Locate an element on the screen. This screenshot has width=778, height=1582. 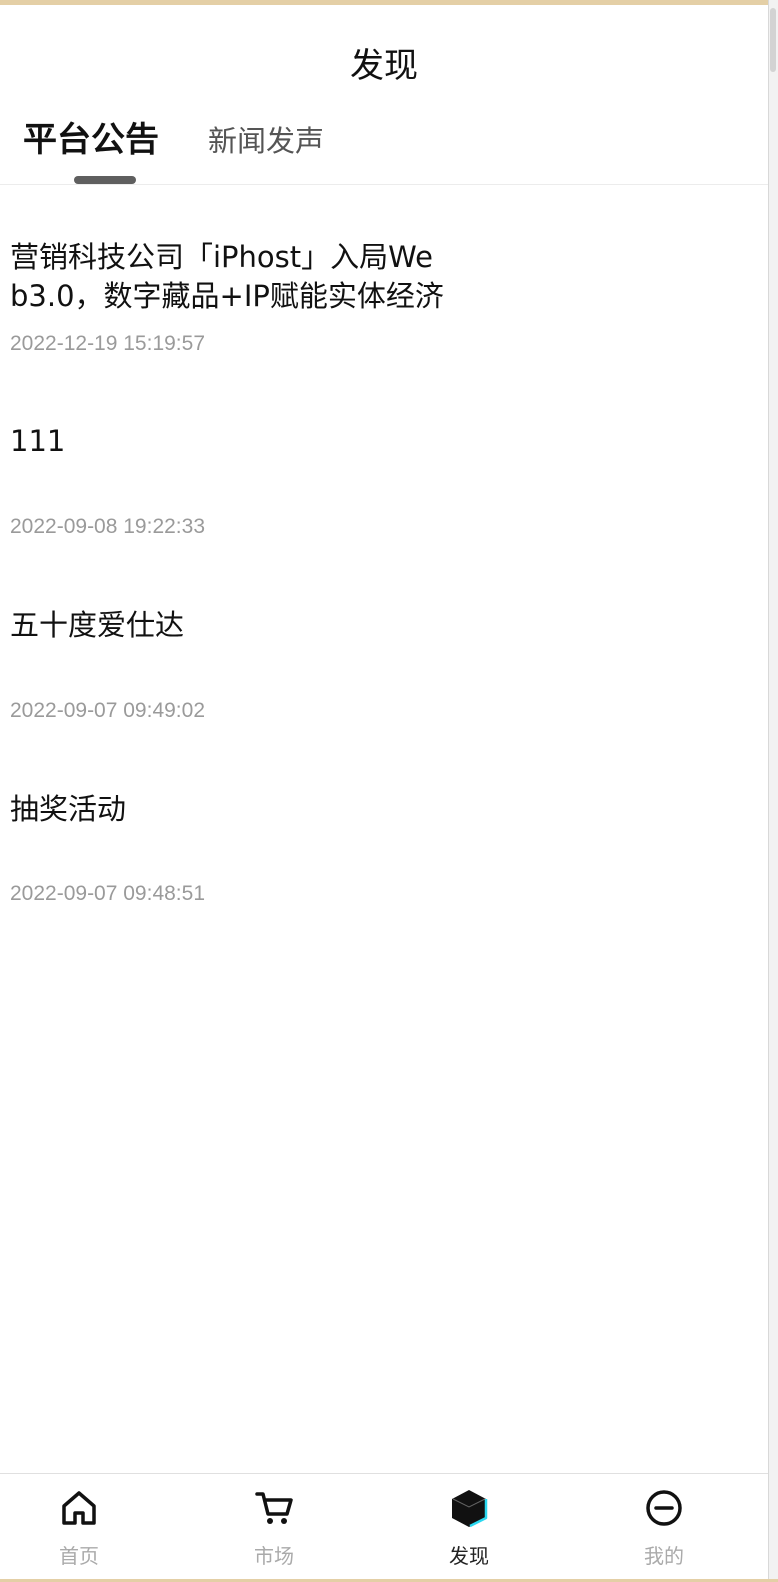
item-title: 营销科技公司「iPhost」入局Web3.0，数字藏品+IP赋能实体经济 is located at coordinates (227, 276).